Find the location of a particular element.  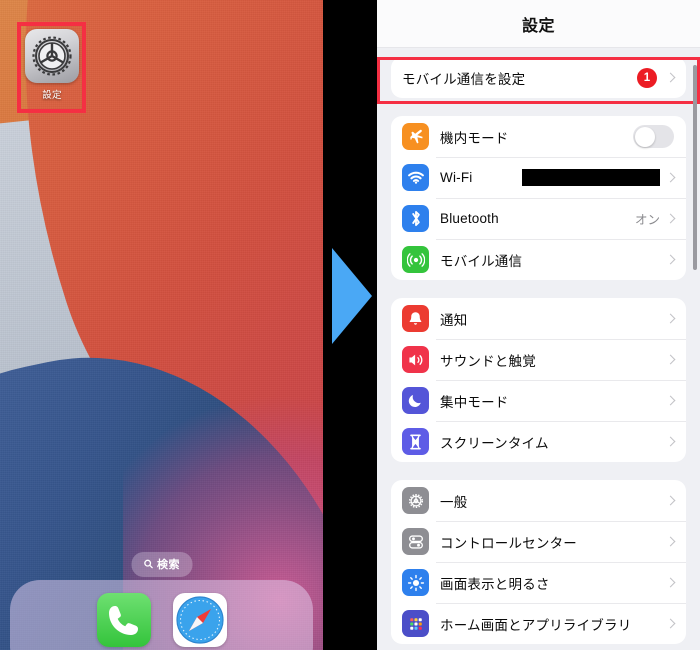

phone-handset-icon is located at coordinates (123, 620).